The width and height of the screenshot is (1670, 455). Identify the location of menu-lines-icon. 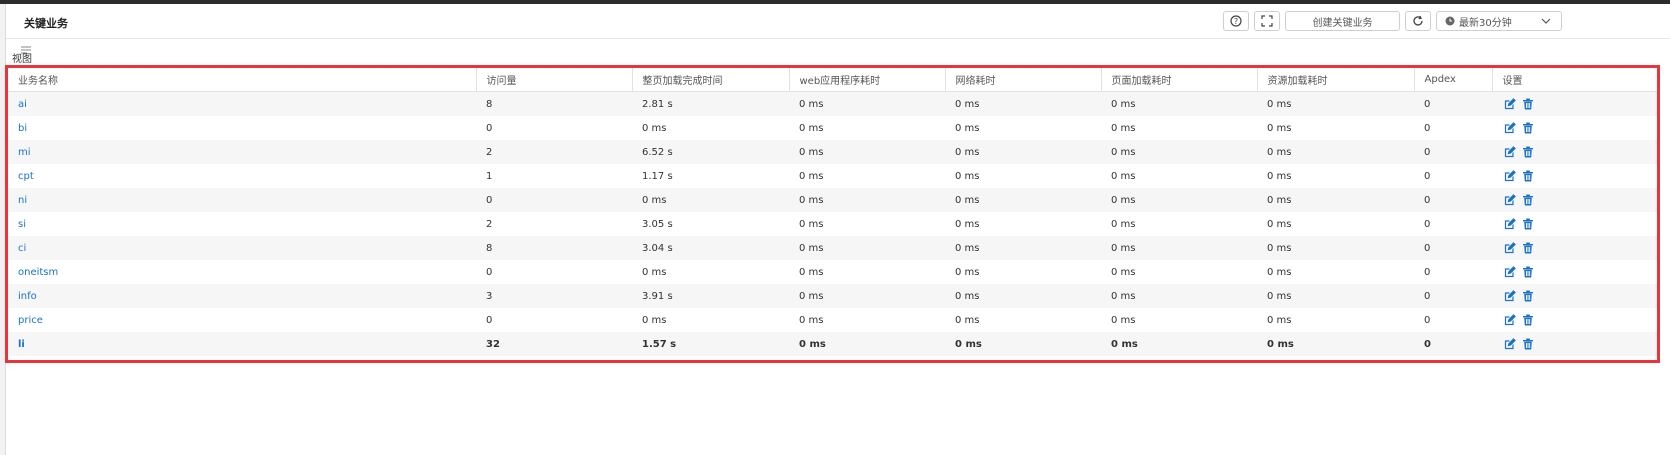
(26, 47).